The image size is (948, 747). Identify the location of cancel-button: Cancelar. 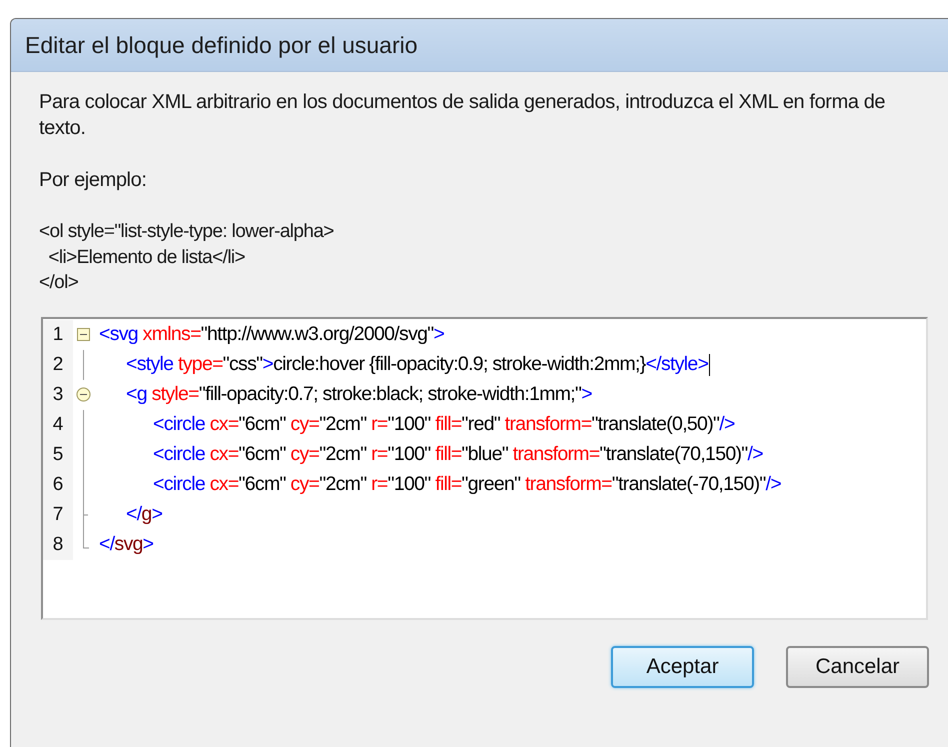
(857, 667).